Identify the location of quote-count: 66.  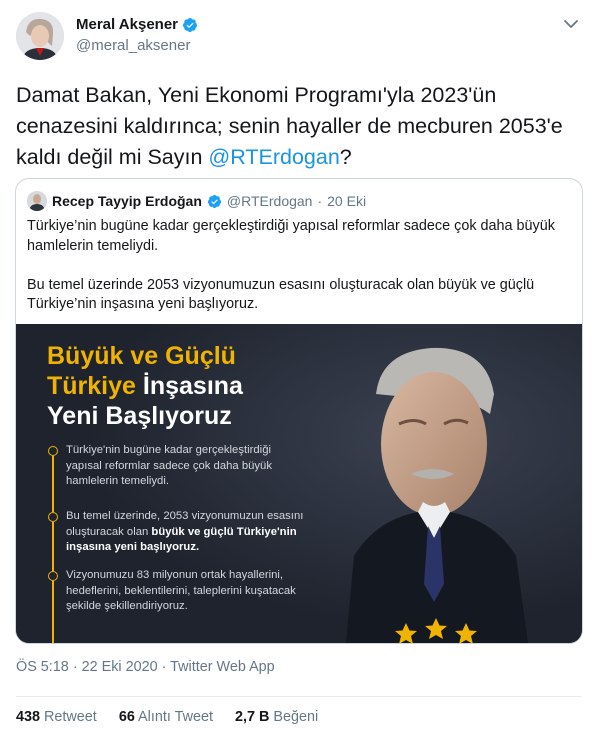
(126, 717).